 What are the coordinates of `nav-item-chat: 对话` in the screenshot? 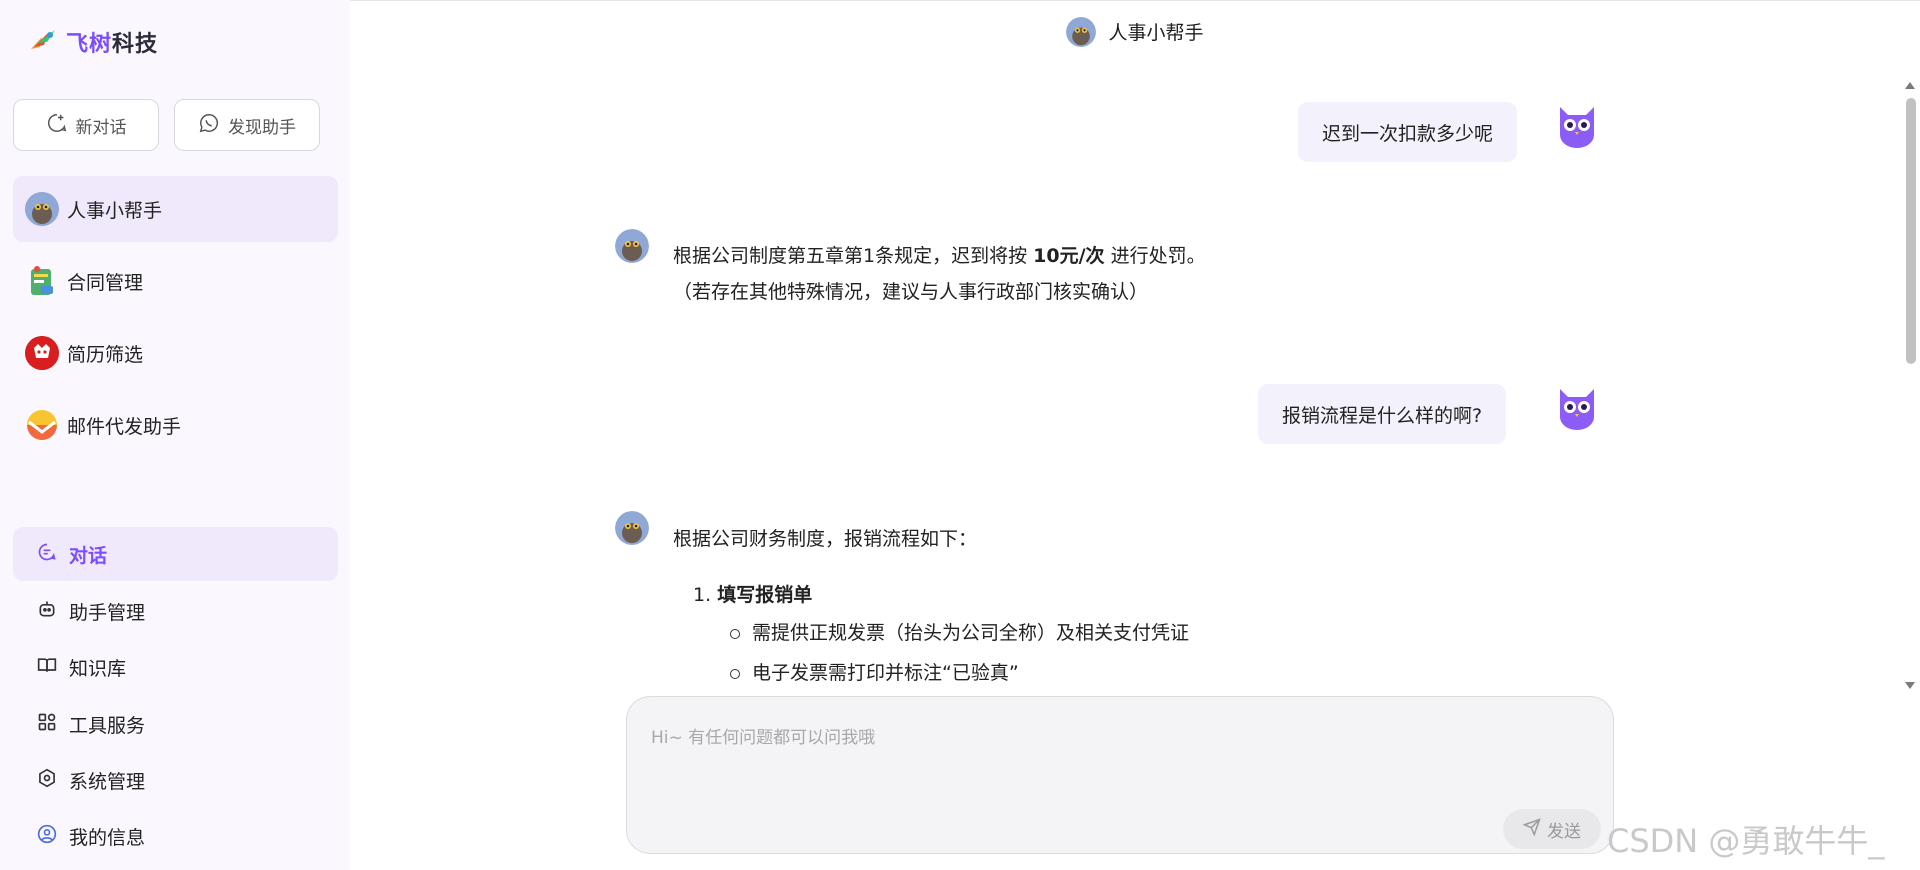 It's located at (175, 554).